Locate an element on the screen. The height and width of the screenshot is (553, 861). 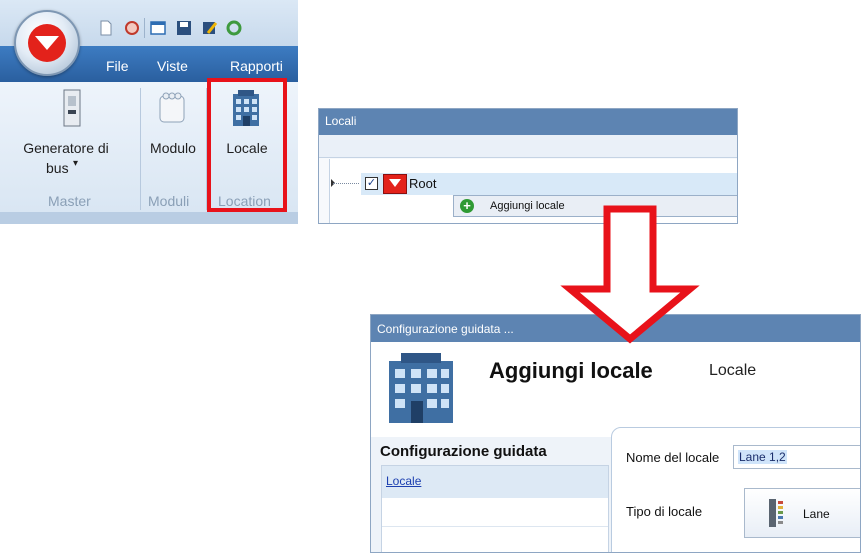
highlight-box is located at coordinates (247, 145).